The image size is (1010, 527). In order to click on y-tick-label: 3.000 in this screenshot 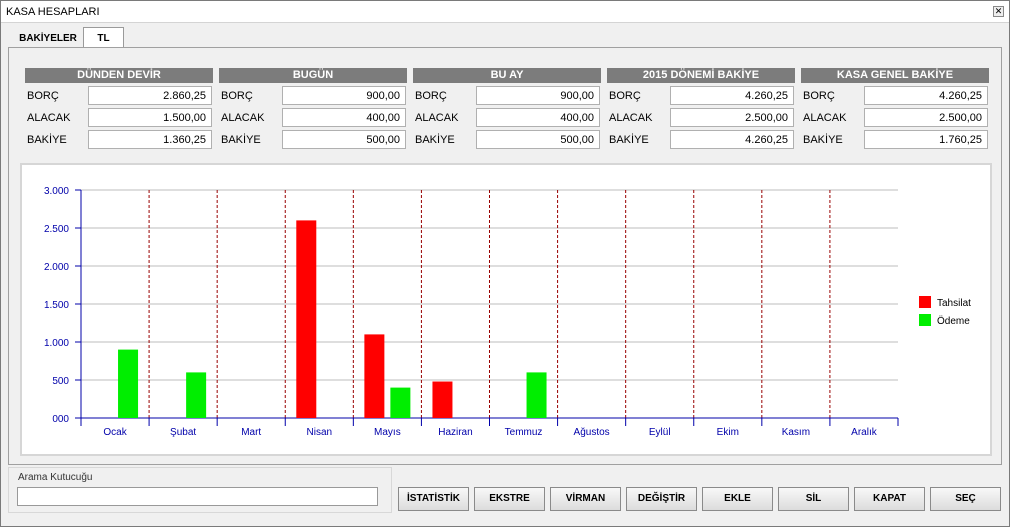, I will do `click(56, 191)`.